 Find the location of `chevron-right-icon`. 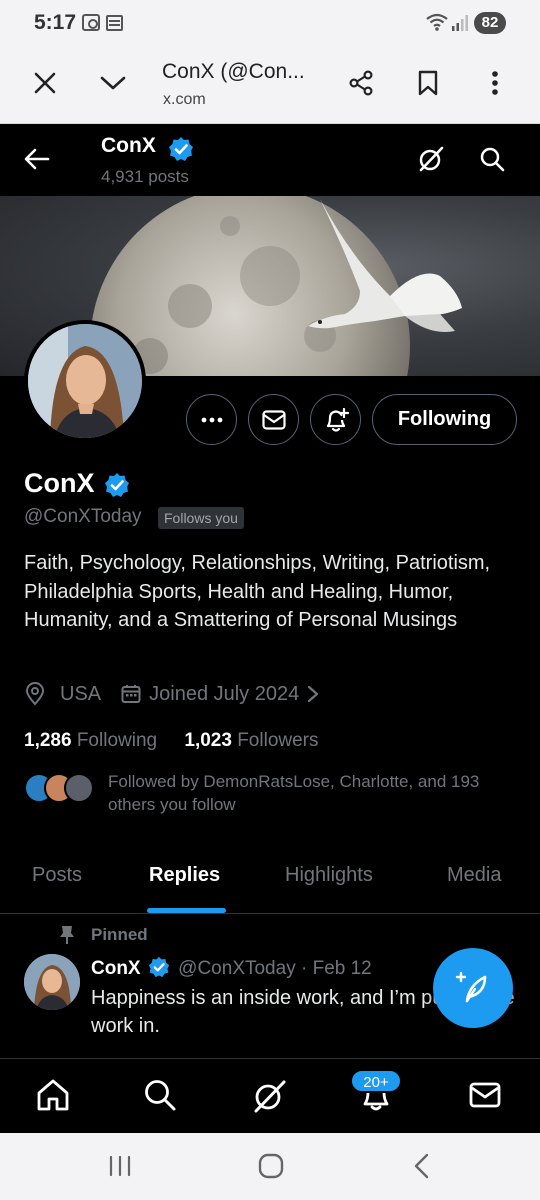

chevron-right-icon is located at coordinates (313, 694).